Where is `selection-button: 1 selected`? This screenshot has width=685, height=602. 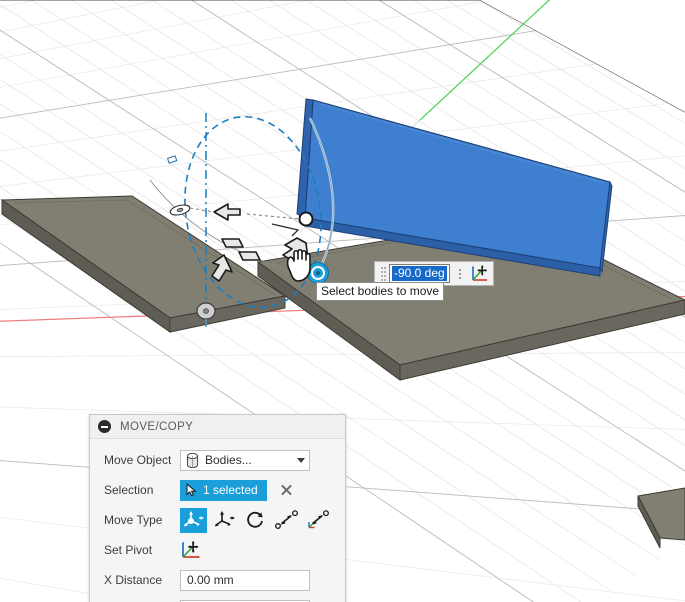
selection-button: 1 selected is located at coordinates (223, 490).